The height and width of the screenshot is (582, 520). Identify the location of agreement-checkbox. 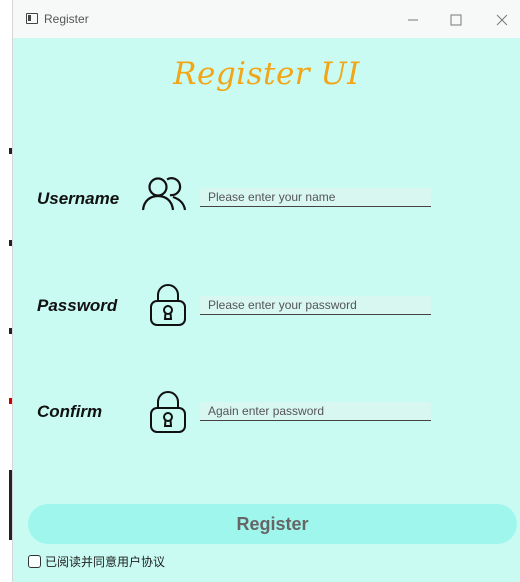
(34, 561).